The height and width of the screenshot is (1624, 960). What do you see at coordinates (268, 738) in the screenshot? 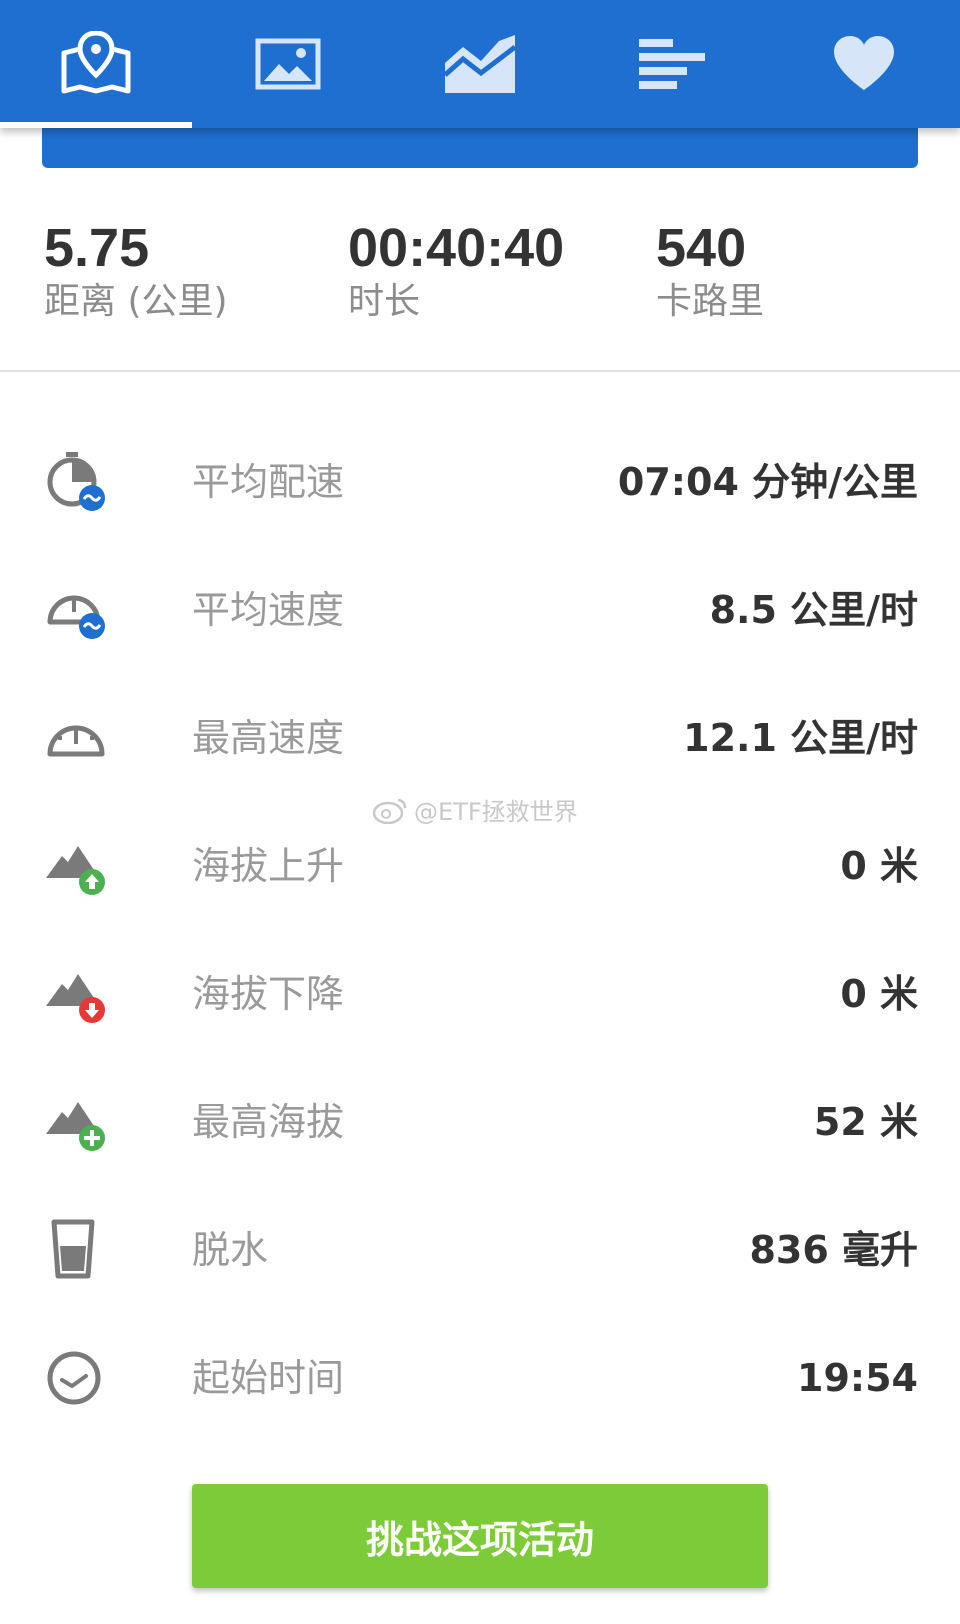
I see `stat-label: 最高速度` at bounding box center [268, 738].